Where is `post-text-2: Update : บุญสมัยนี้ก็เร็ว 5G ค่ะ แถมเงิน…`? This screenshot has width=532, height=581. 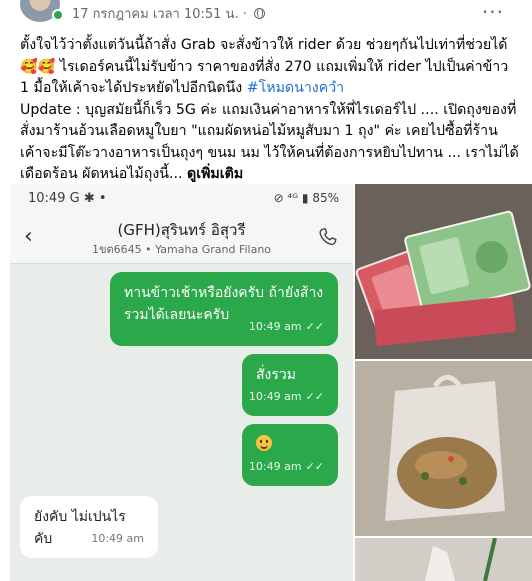 post-text-2: Update : บุญสมัยนี้ก็เร็ว 5G ค่ะ แถมเงิน… is located at coordinates (269, 142).